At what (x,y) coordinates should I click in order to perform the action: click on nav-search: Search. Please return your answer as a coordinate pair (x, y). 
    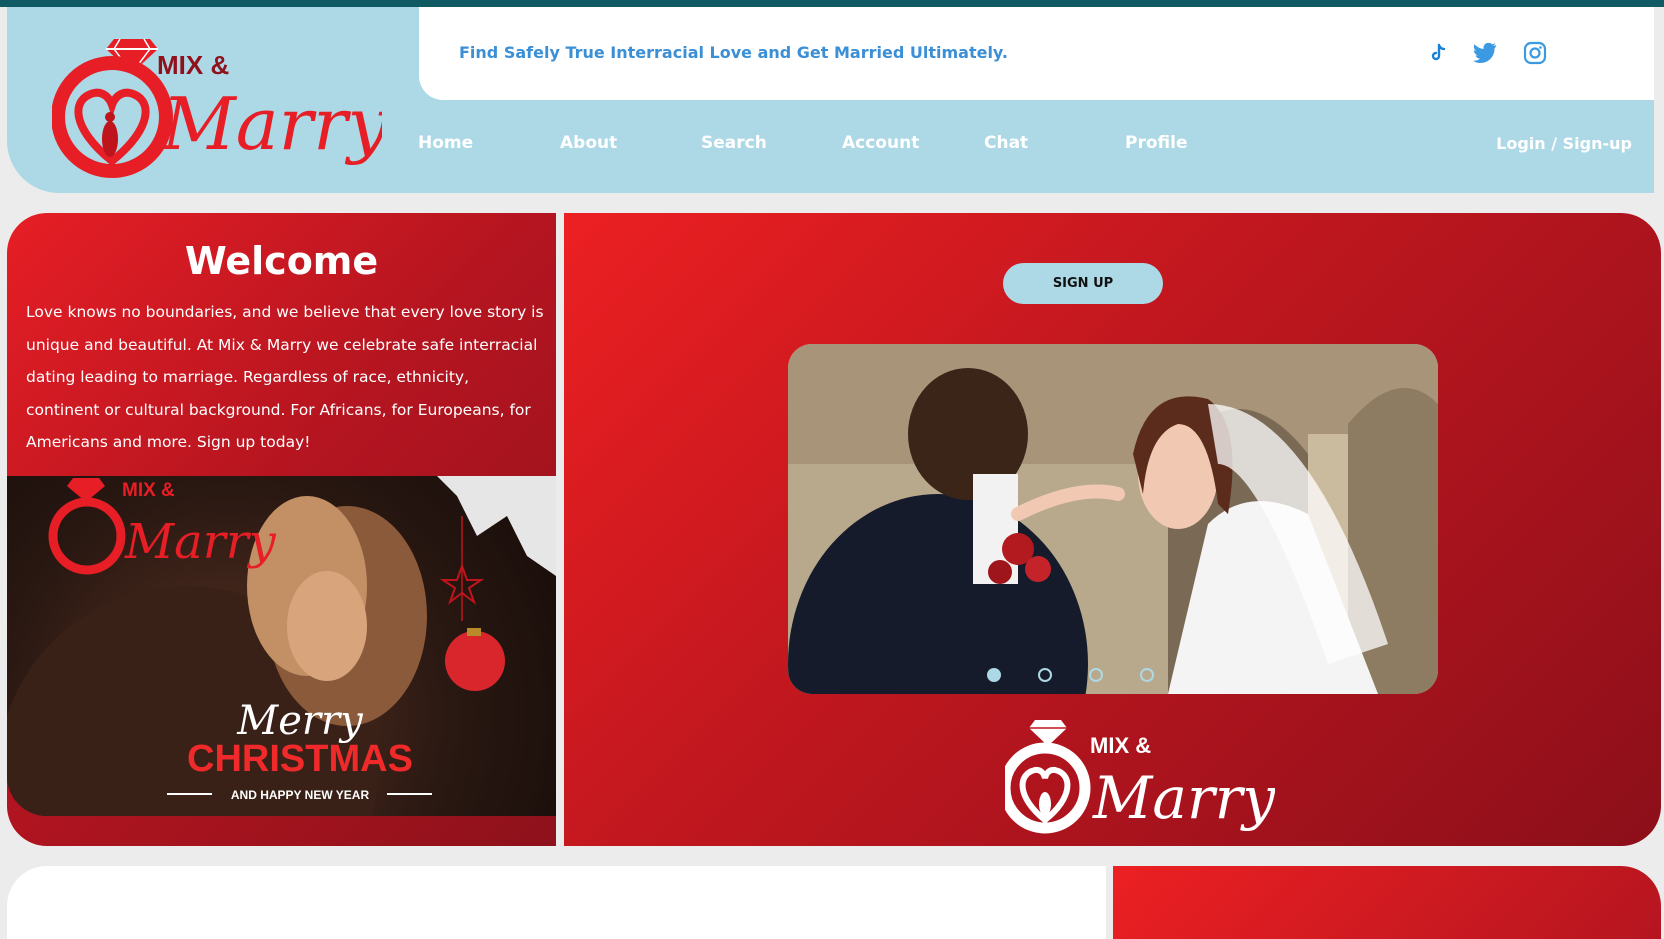
    Looking at the image, I should click on (734, 143).